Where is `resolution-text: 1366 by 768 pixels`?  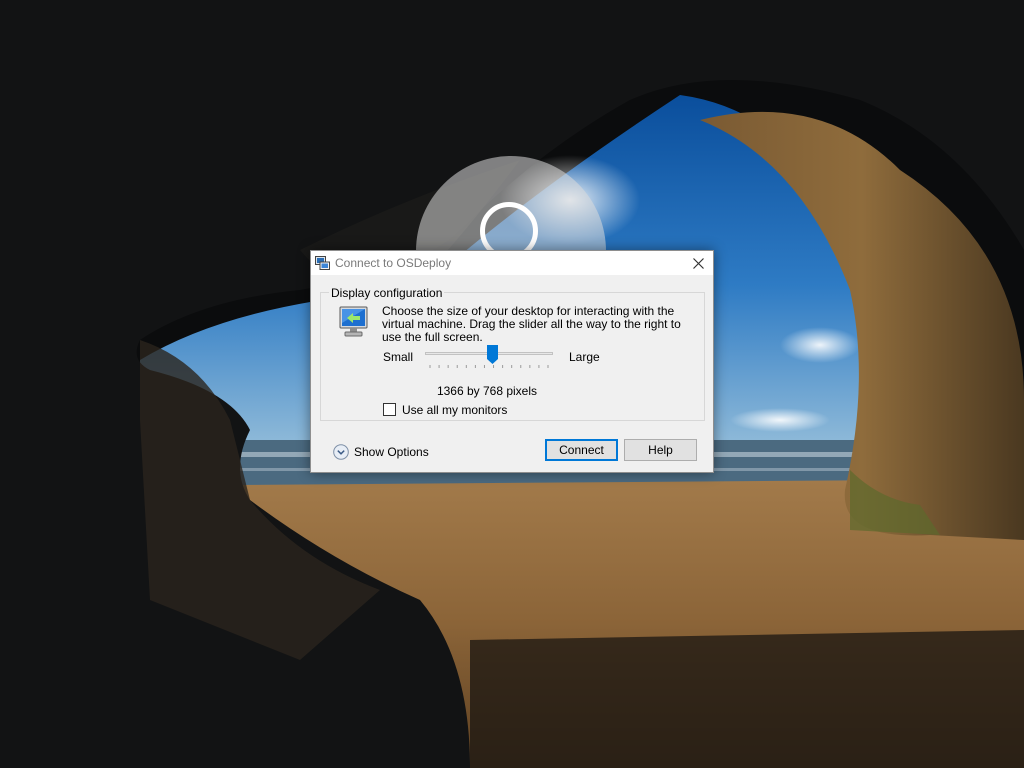
resolution-text: 1366 by 768 pixels is located at coordinates (487, 391).